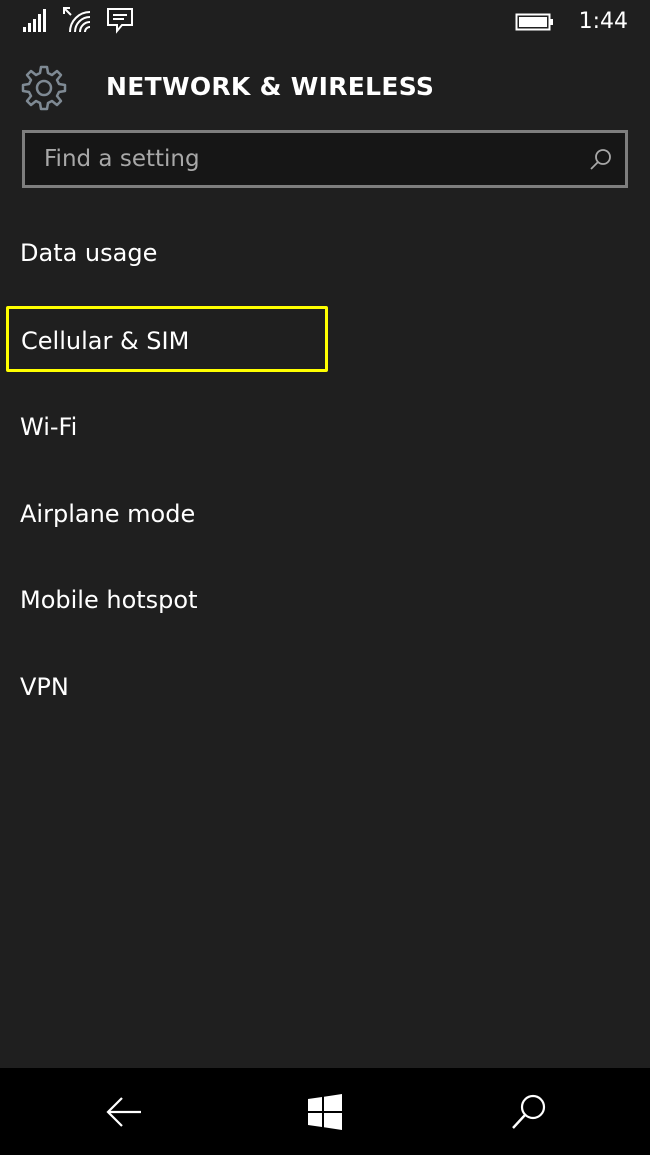  Describe the element at coordinates (603, 21) in the screenshot. I see `status-time: 1:44` at that location.